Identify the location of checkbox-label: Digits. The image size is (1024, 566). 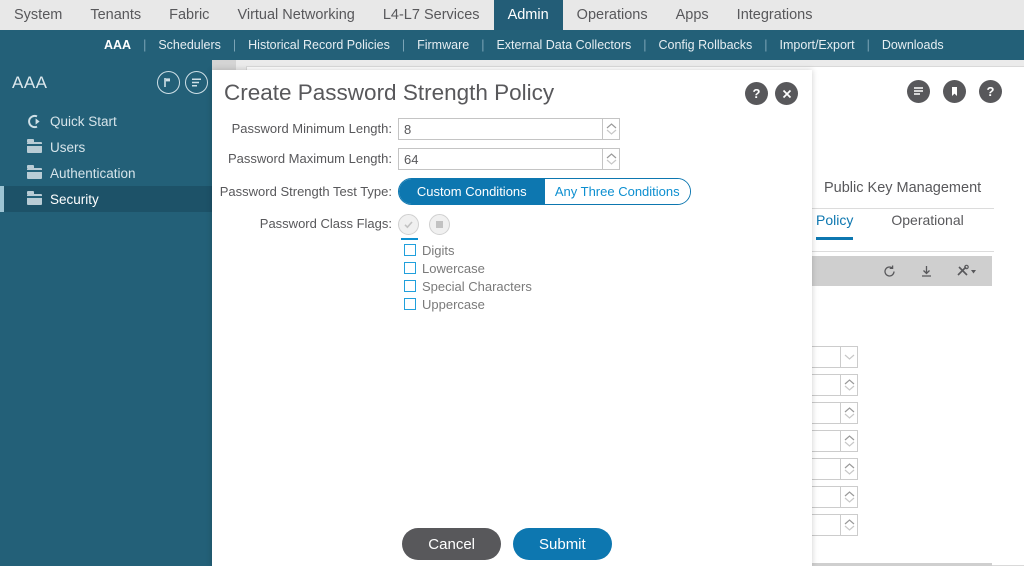
(438, 250).